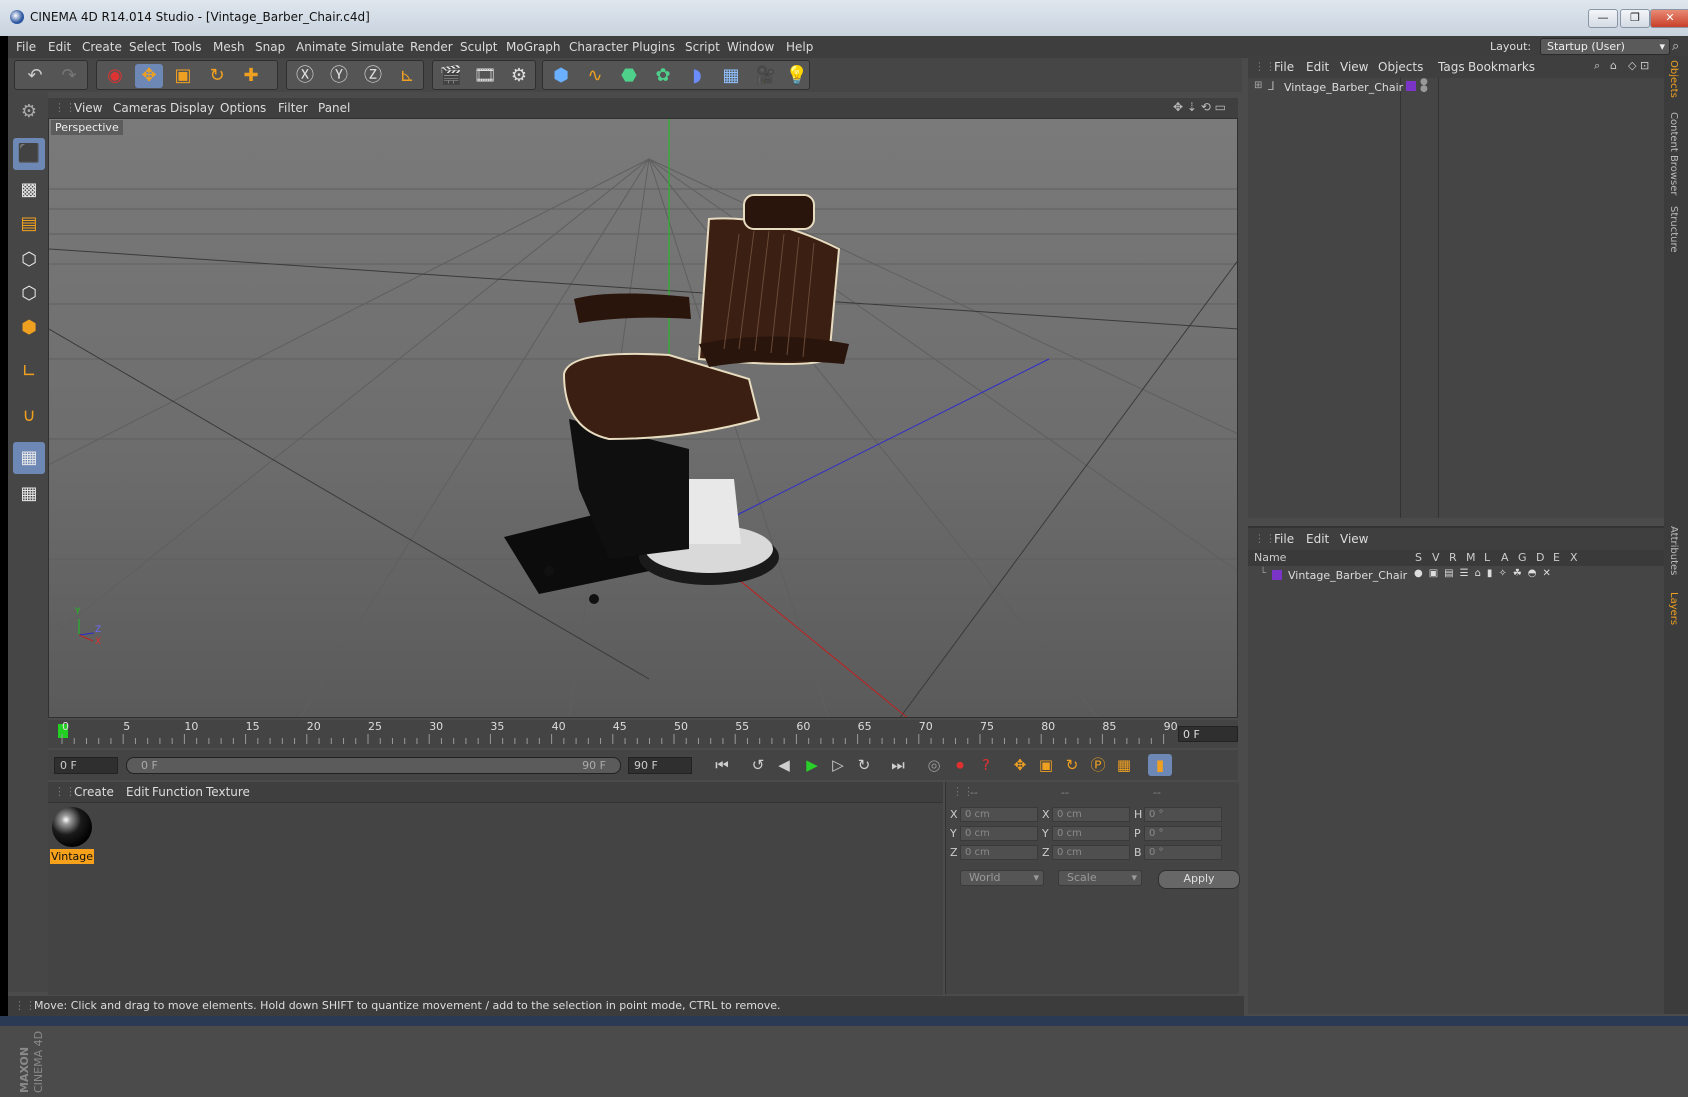  Describe the element at coordinates (149, 76) in the screenshot. I see `move-icon: ✥` at that location.